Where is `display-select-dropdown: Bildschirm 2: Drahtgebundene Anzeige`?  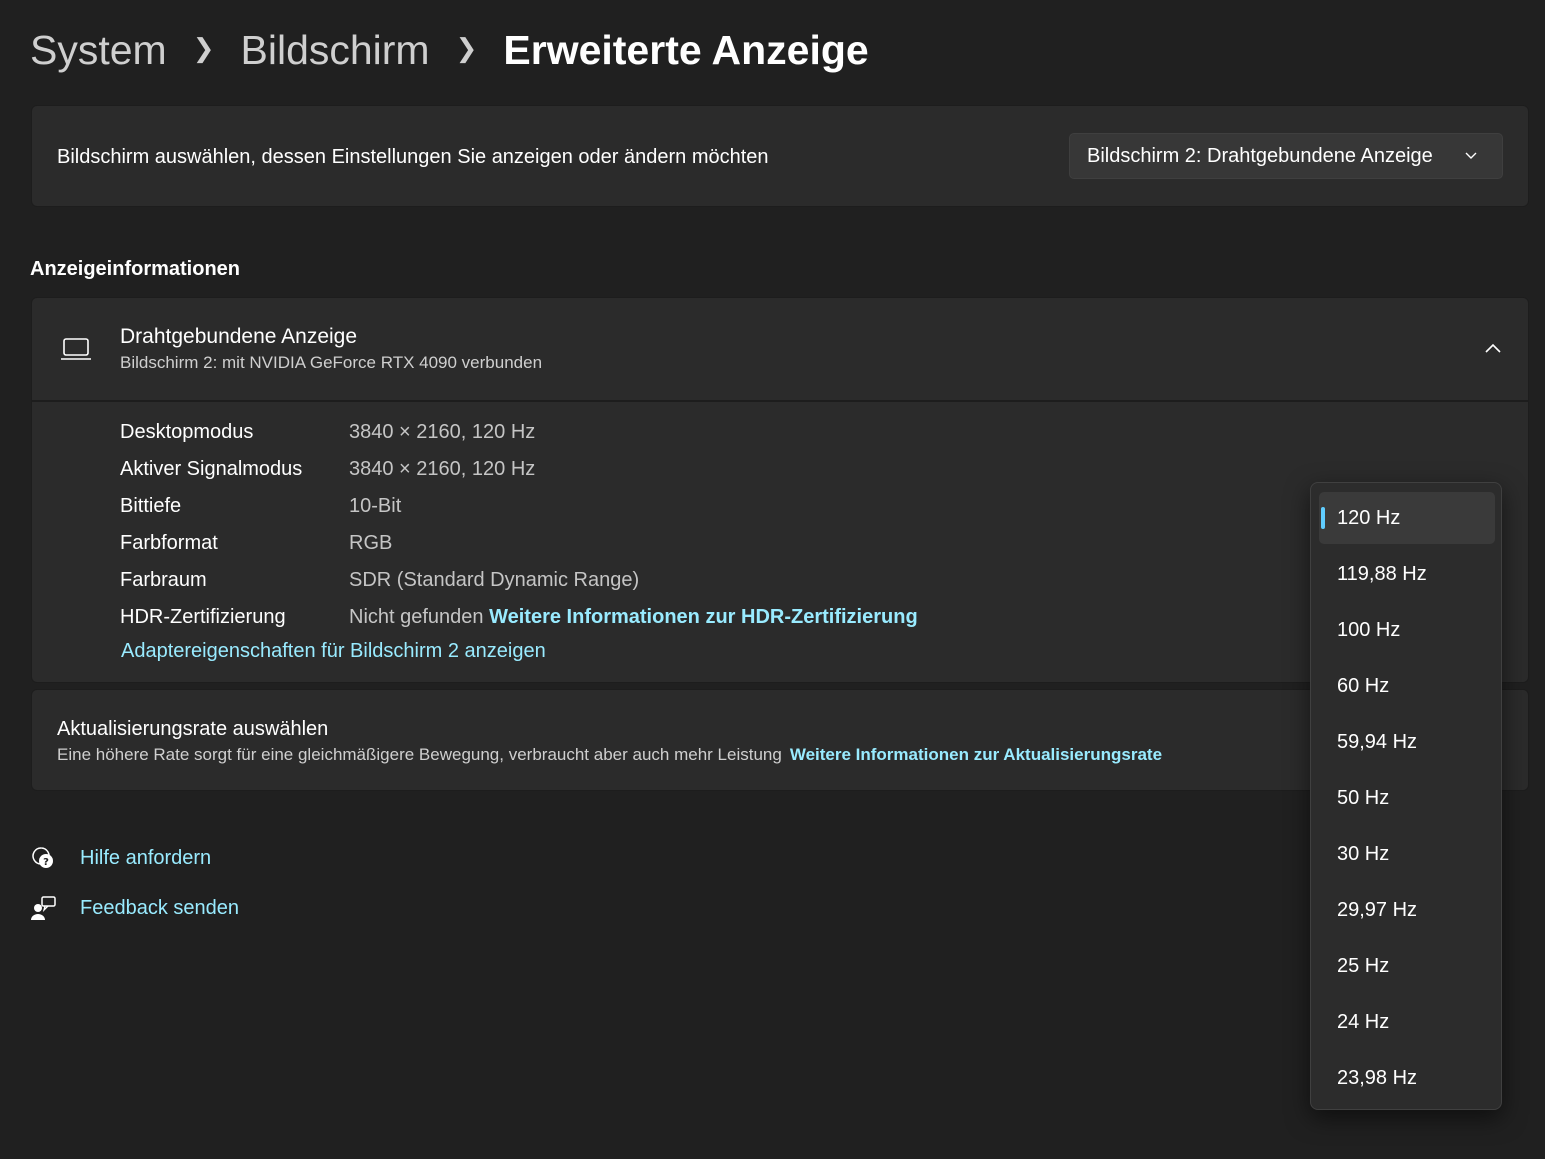
display-select-dropdown: Bildschirm 2: Drahtgebundene Anzeige is located at coordinates (1286, 156).